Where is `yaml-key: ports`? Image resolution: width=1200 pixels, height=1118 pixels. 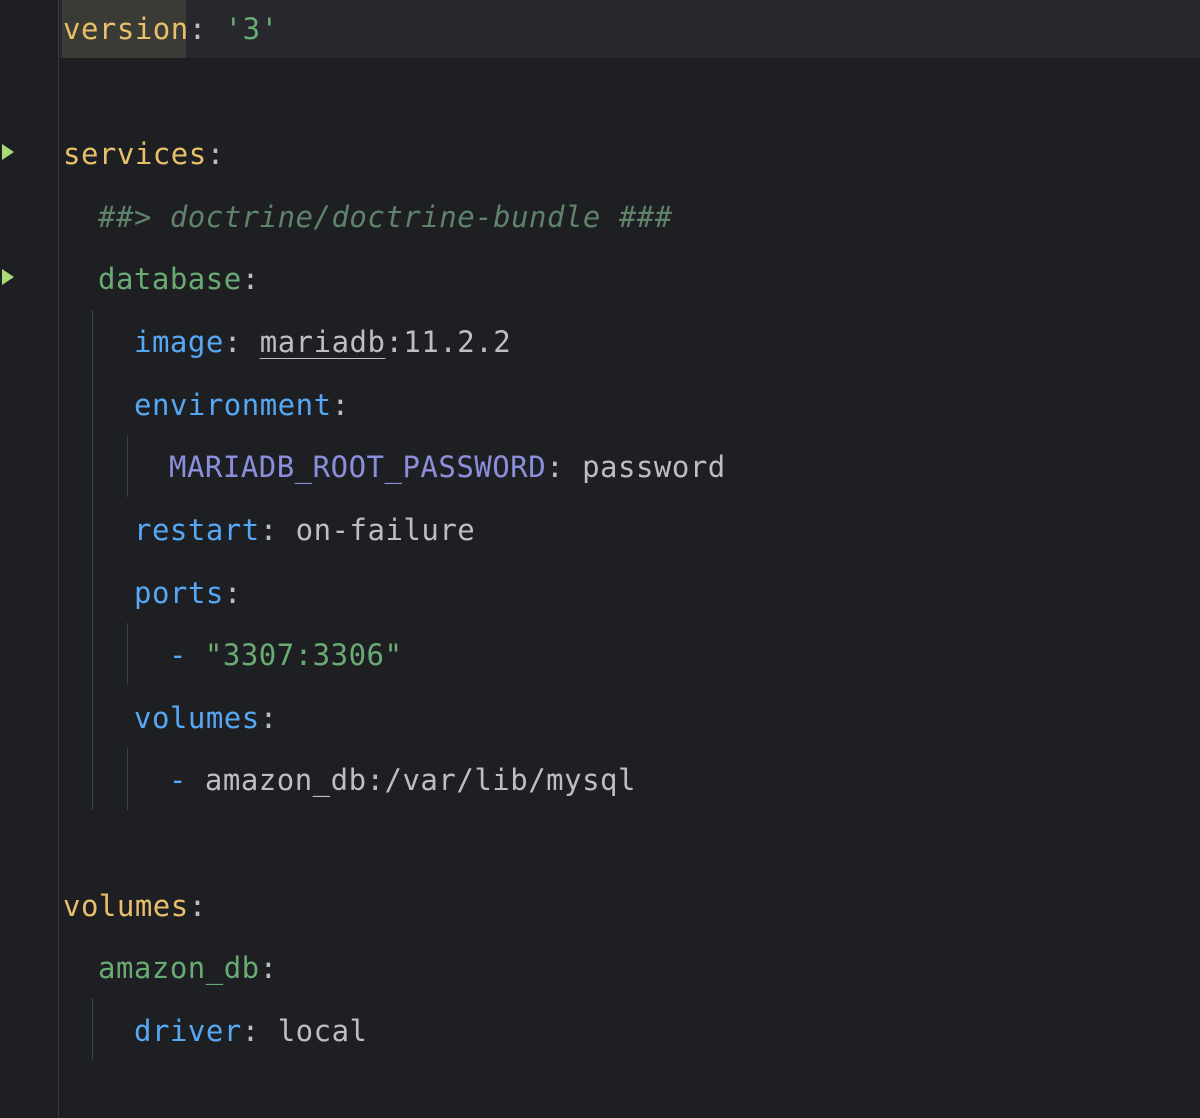
yaml-key: ports is located at coordinates (179, 593).